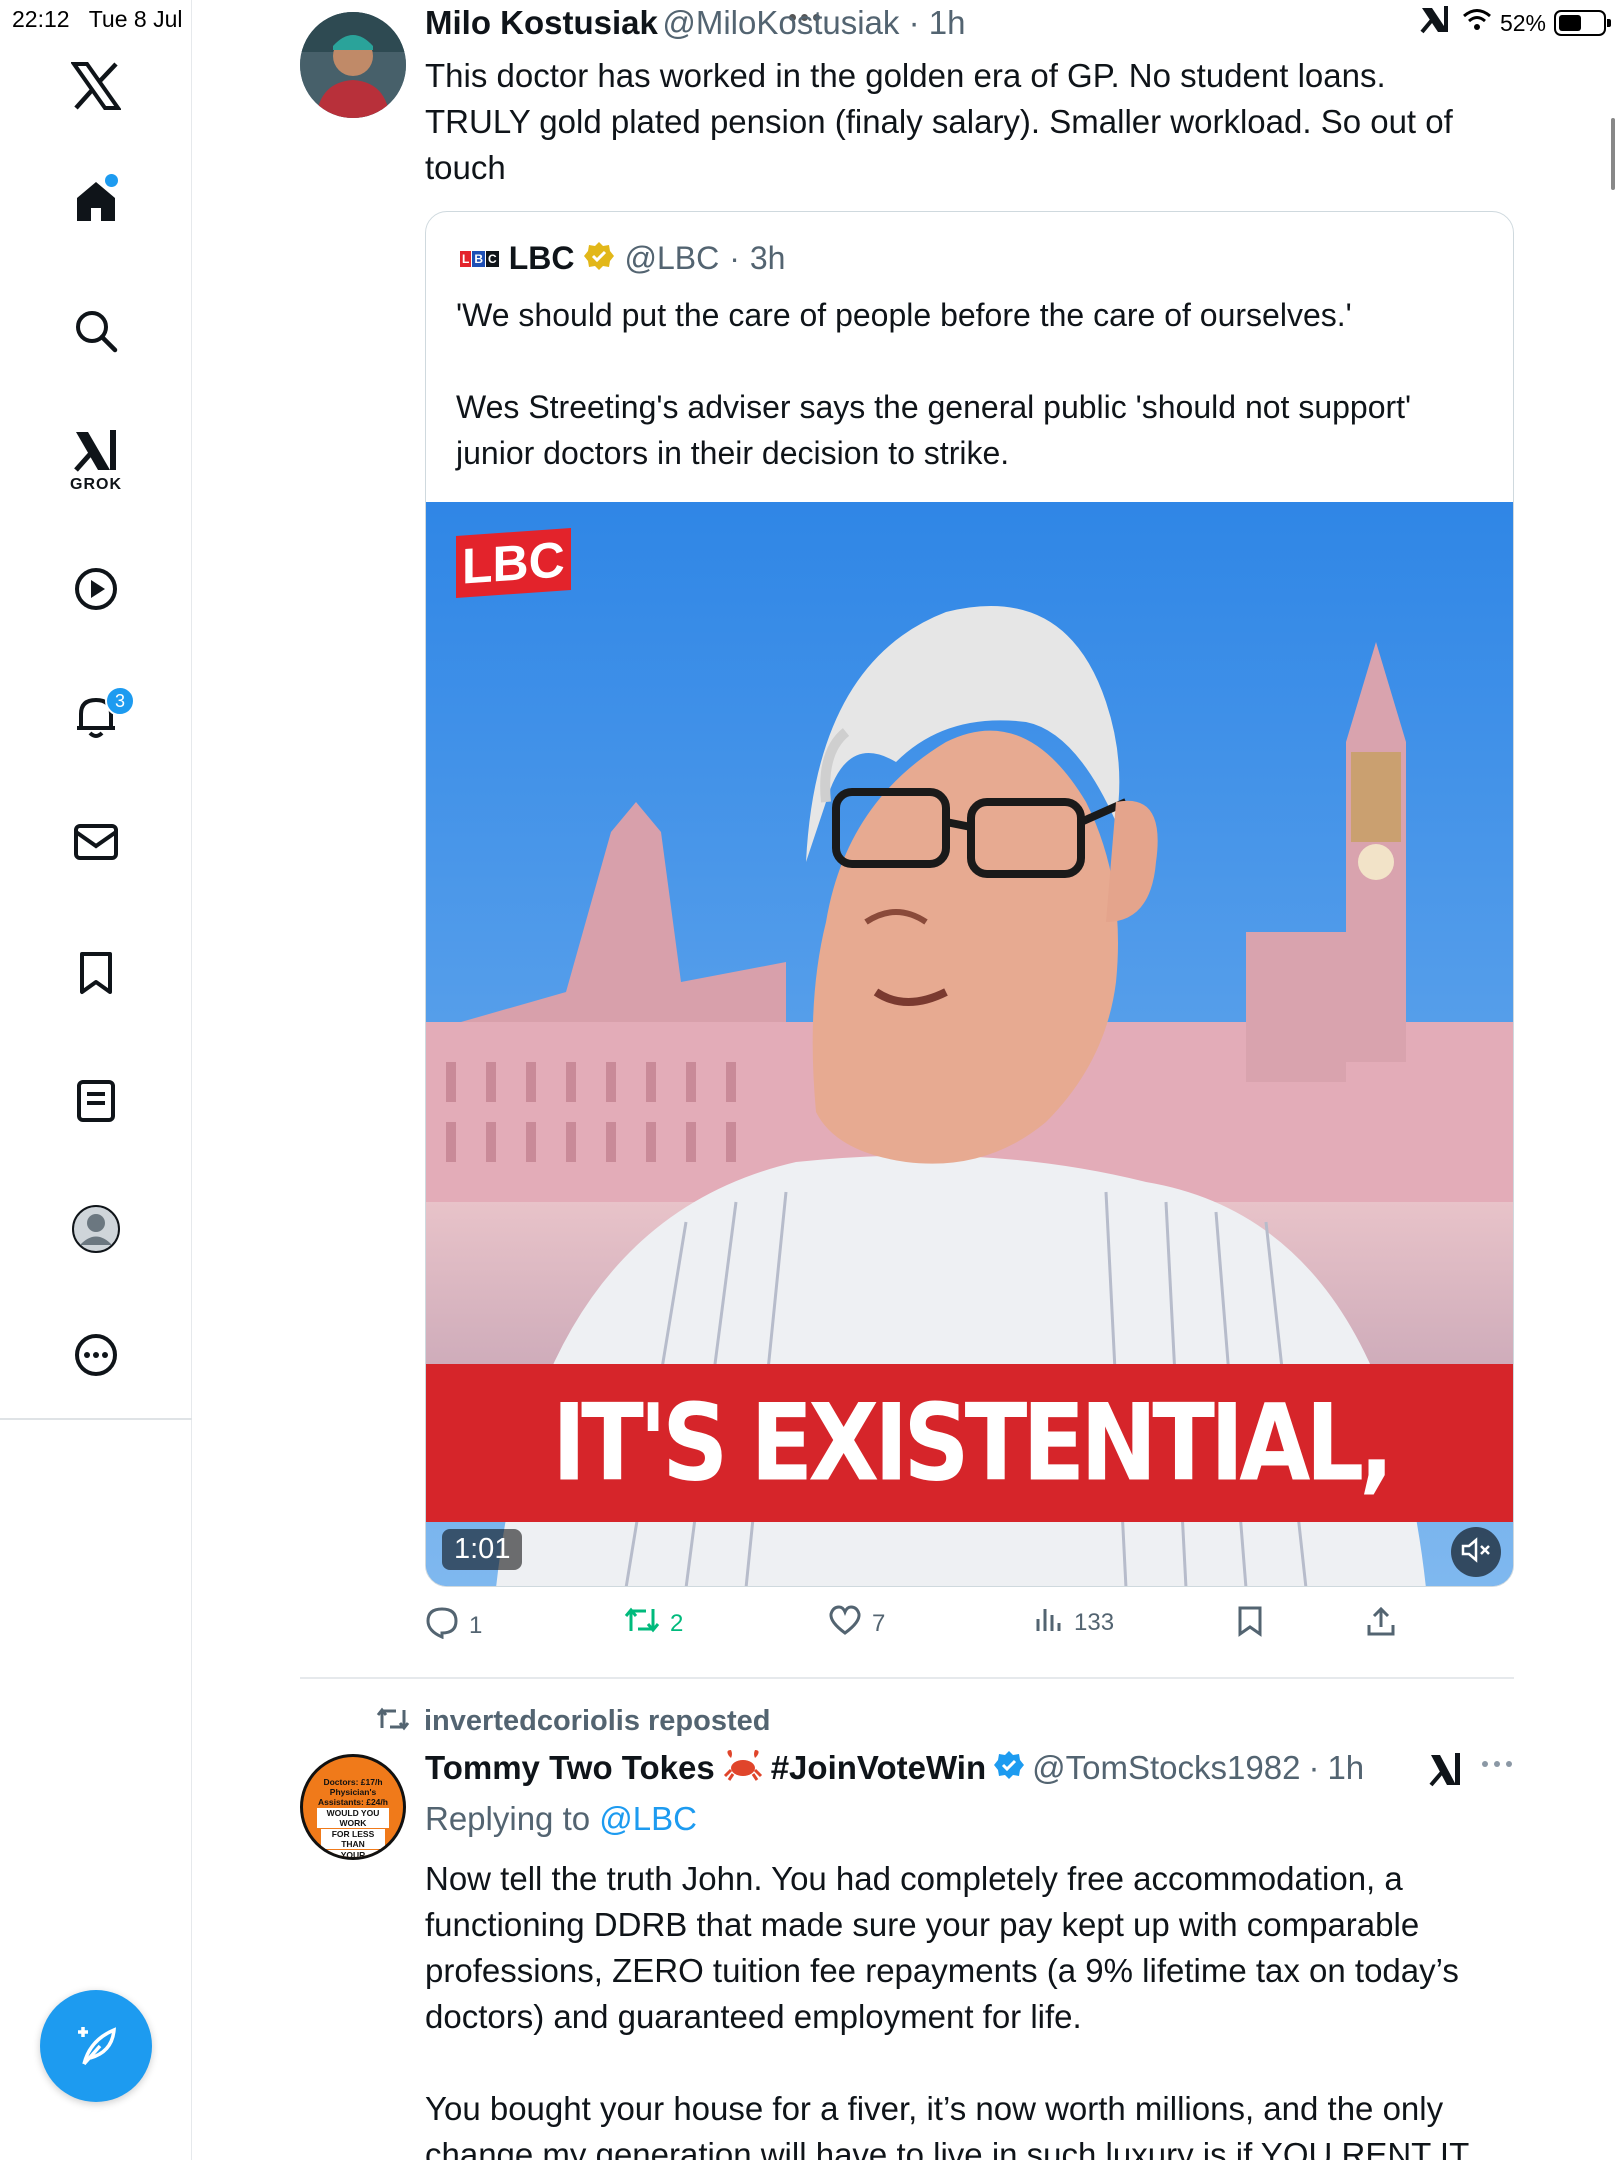  What do you see at coordinates (1166, 1768) in the screenshot?
I see `post2-handle: @TomStocks1982` at bounding box center [1166, 1768].